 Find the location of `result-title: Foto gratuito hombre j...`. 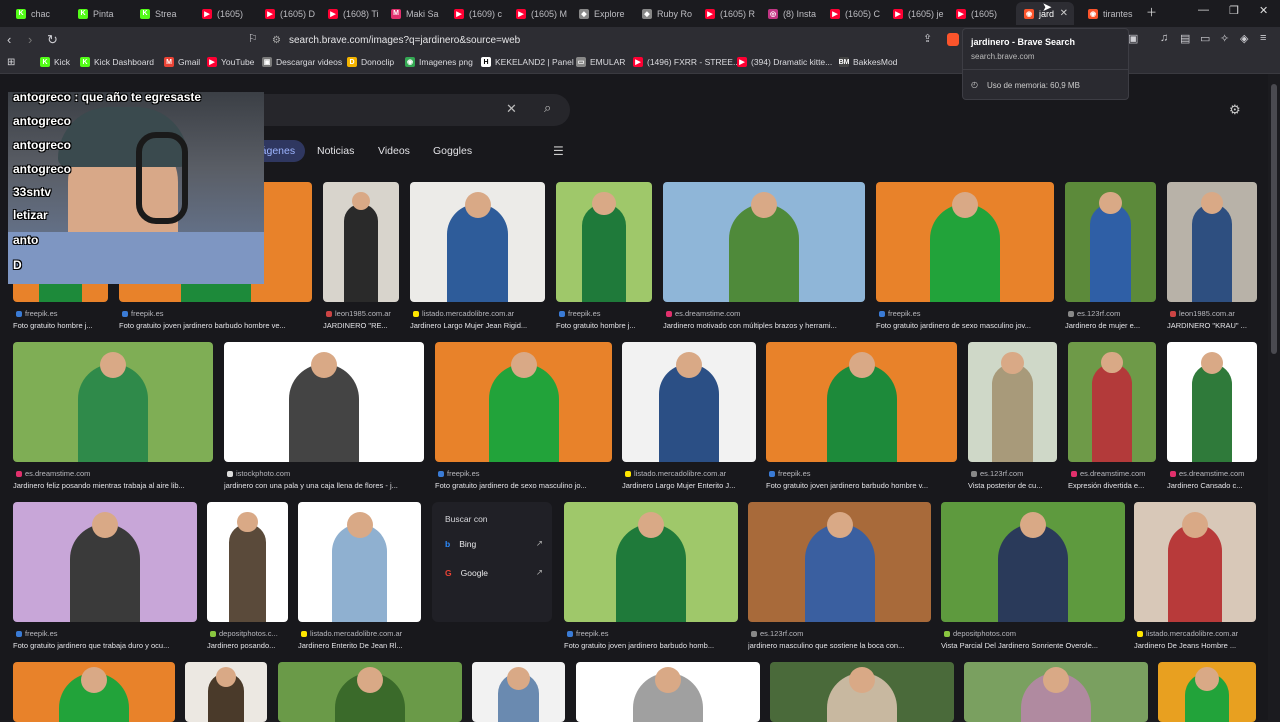

result-title: Foto gratuito hombre j... is located at coordinates (60, 325).